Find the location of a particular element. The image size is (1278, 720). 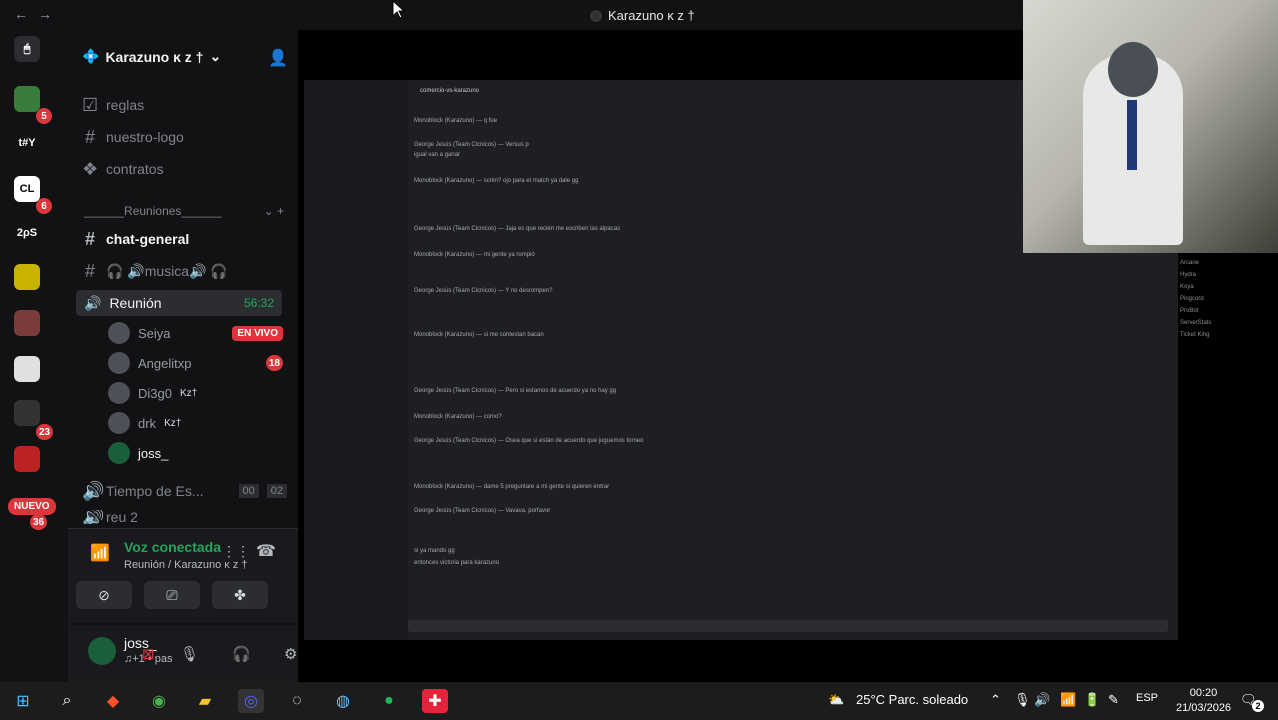

settings-gear-icon: ⚙ is located at coordinates (290, 654).